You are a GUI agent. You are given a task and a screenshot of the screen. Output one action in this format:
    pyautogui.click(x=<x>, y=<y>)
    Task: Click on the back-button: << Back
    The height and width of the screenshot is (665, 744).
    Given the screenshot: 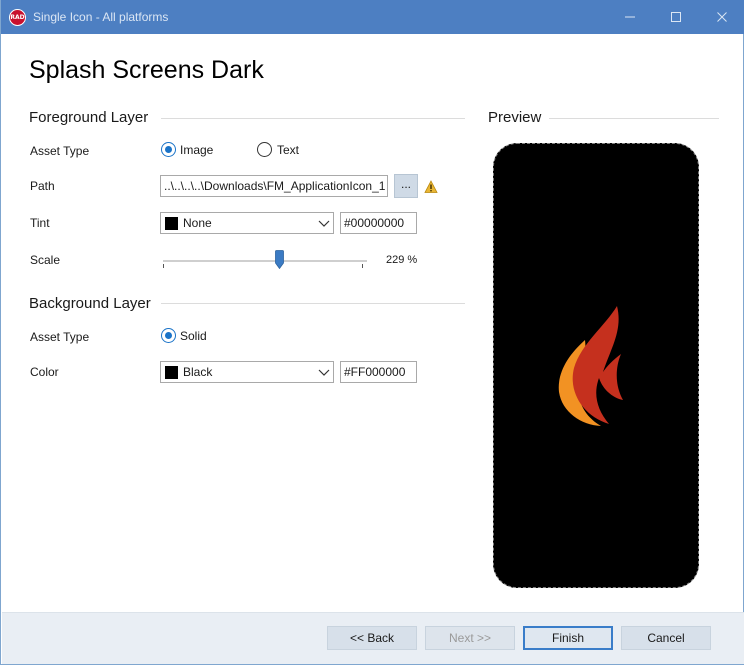 What is the action you would take?
    pyautogui.click(x=372, y=638)
    